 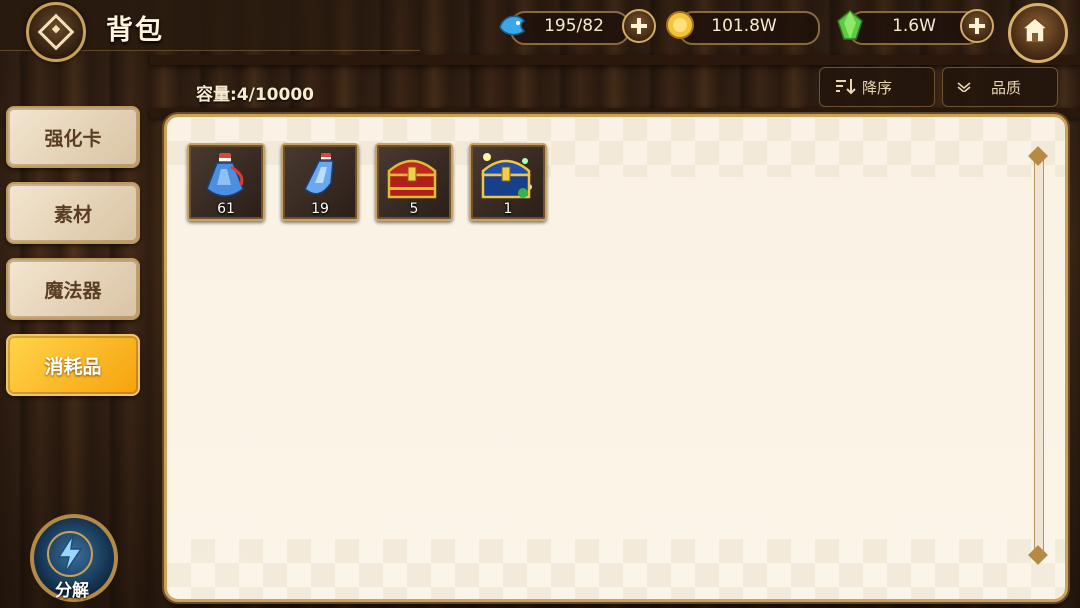 I want to click on tab-consumables: 消耗品, so click(x=73, y=365).